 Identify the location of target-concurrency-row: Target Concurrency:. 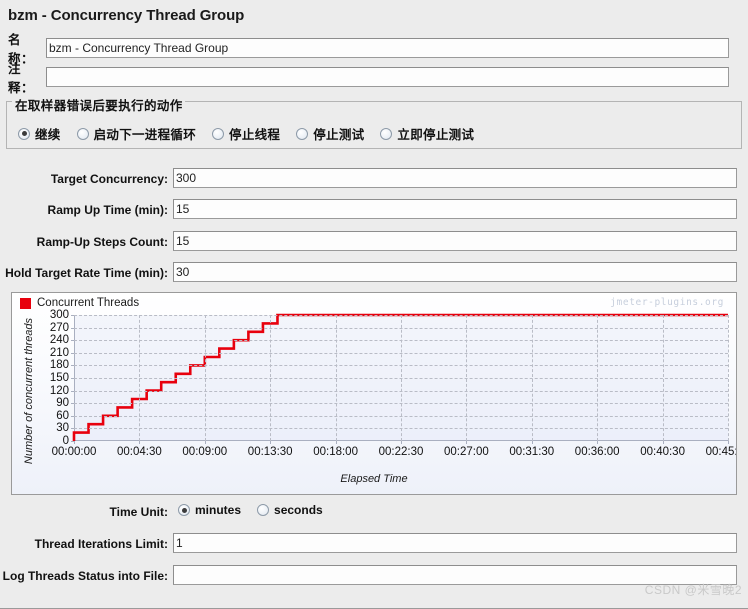
(374, 179).